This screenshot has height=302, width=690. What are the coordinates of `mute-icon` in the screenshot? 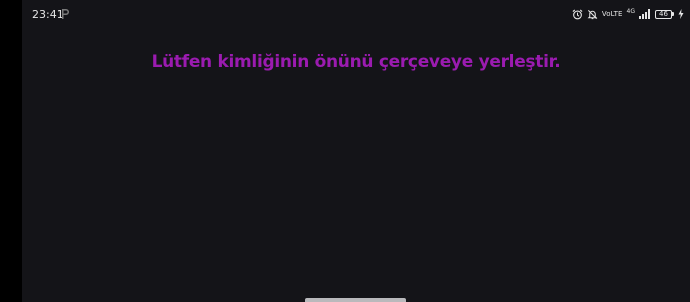 It's located at (592, 14).